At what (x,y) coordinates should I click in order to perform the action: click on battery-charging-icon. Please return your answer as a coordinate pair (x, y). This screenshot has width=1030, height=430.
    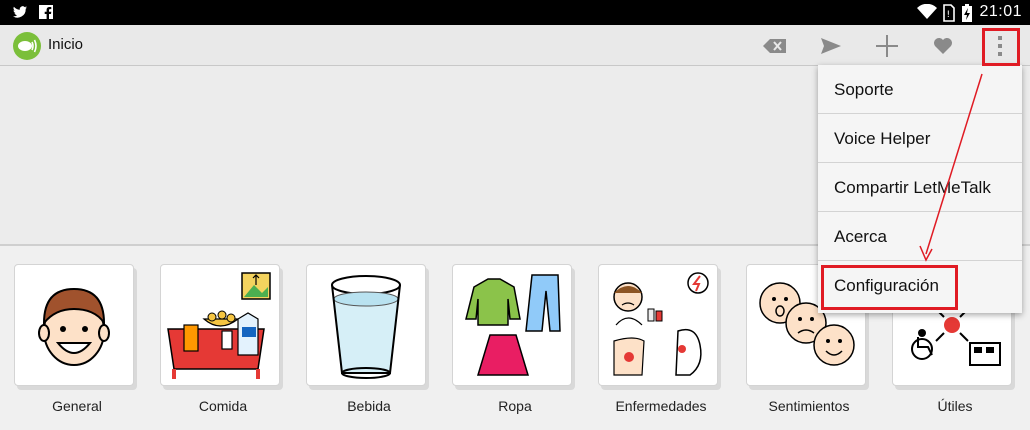
    Looking at the image, I should click on (967, 13).